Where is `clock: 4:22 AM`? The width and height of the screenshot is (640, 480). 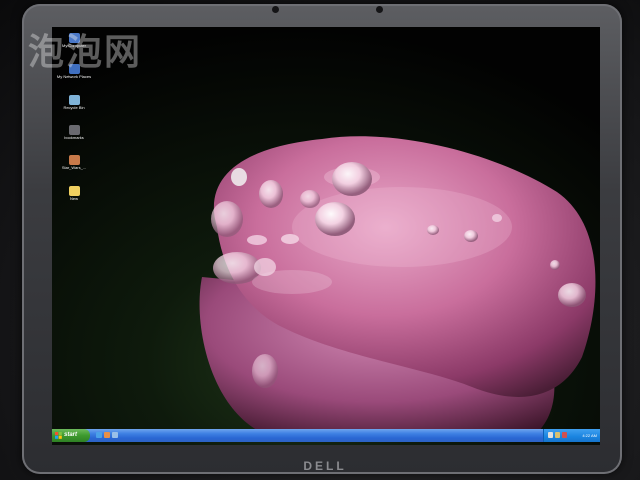 clock: 4:22 AM is located at coordinates (589, 435).